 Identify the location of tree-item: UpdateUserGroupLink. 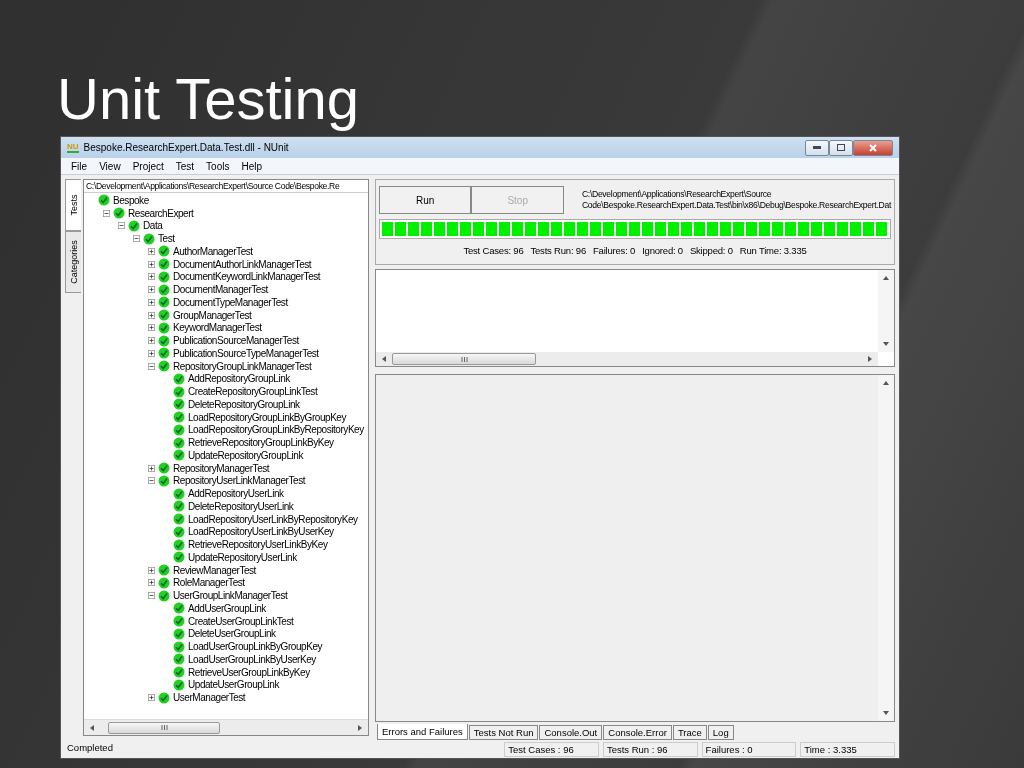
(233, 685).